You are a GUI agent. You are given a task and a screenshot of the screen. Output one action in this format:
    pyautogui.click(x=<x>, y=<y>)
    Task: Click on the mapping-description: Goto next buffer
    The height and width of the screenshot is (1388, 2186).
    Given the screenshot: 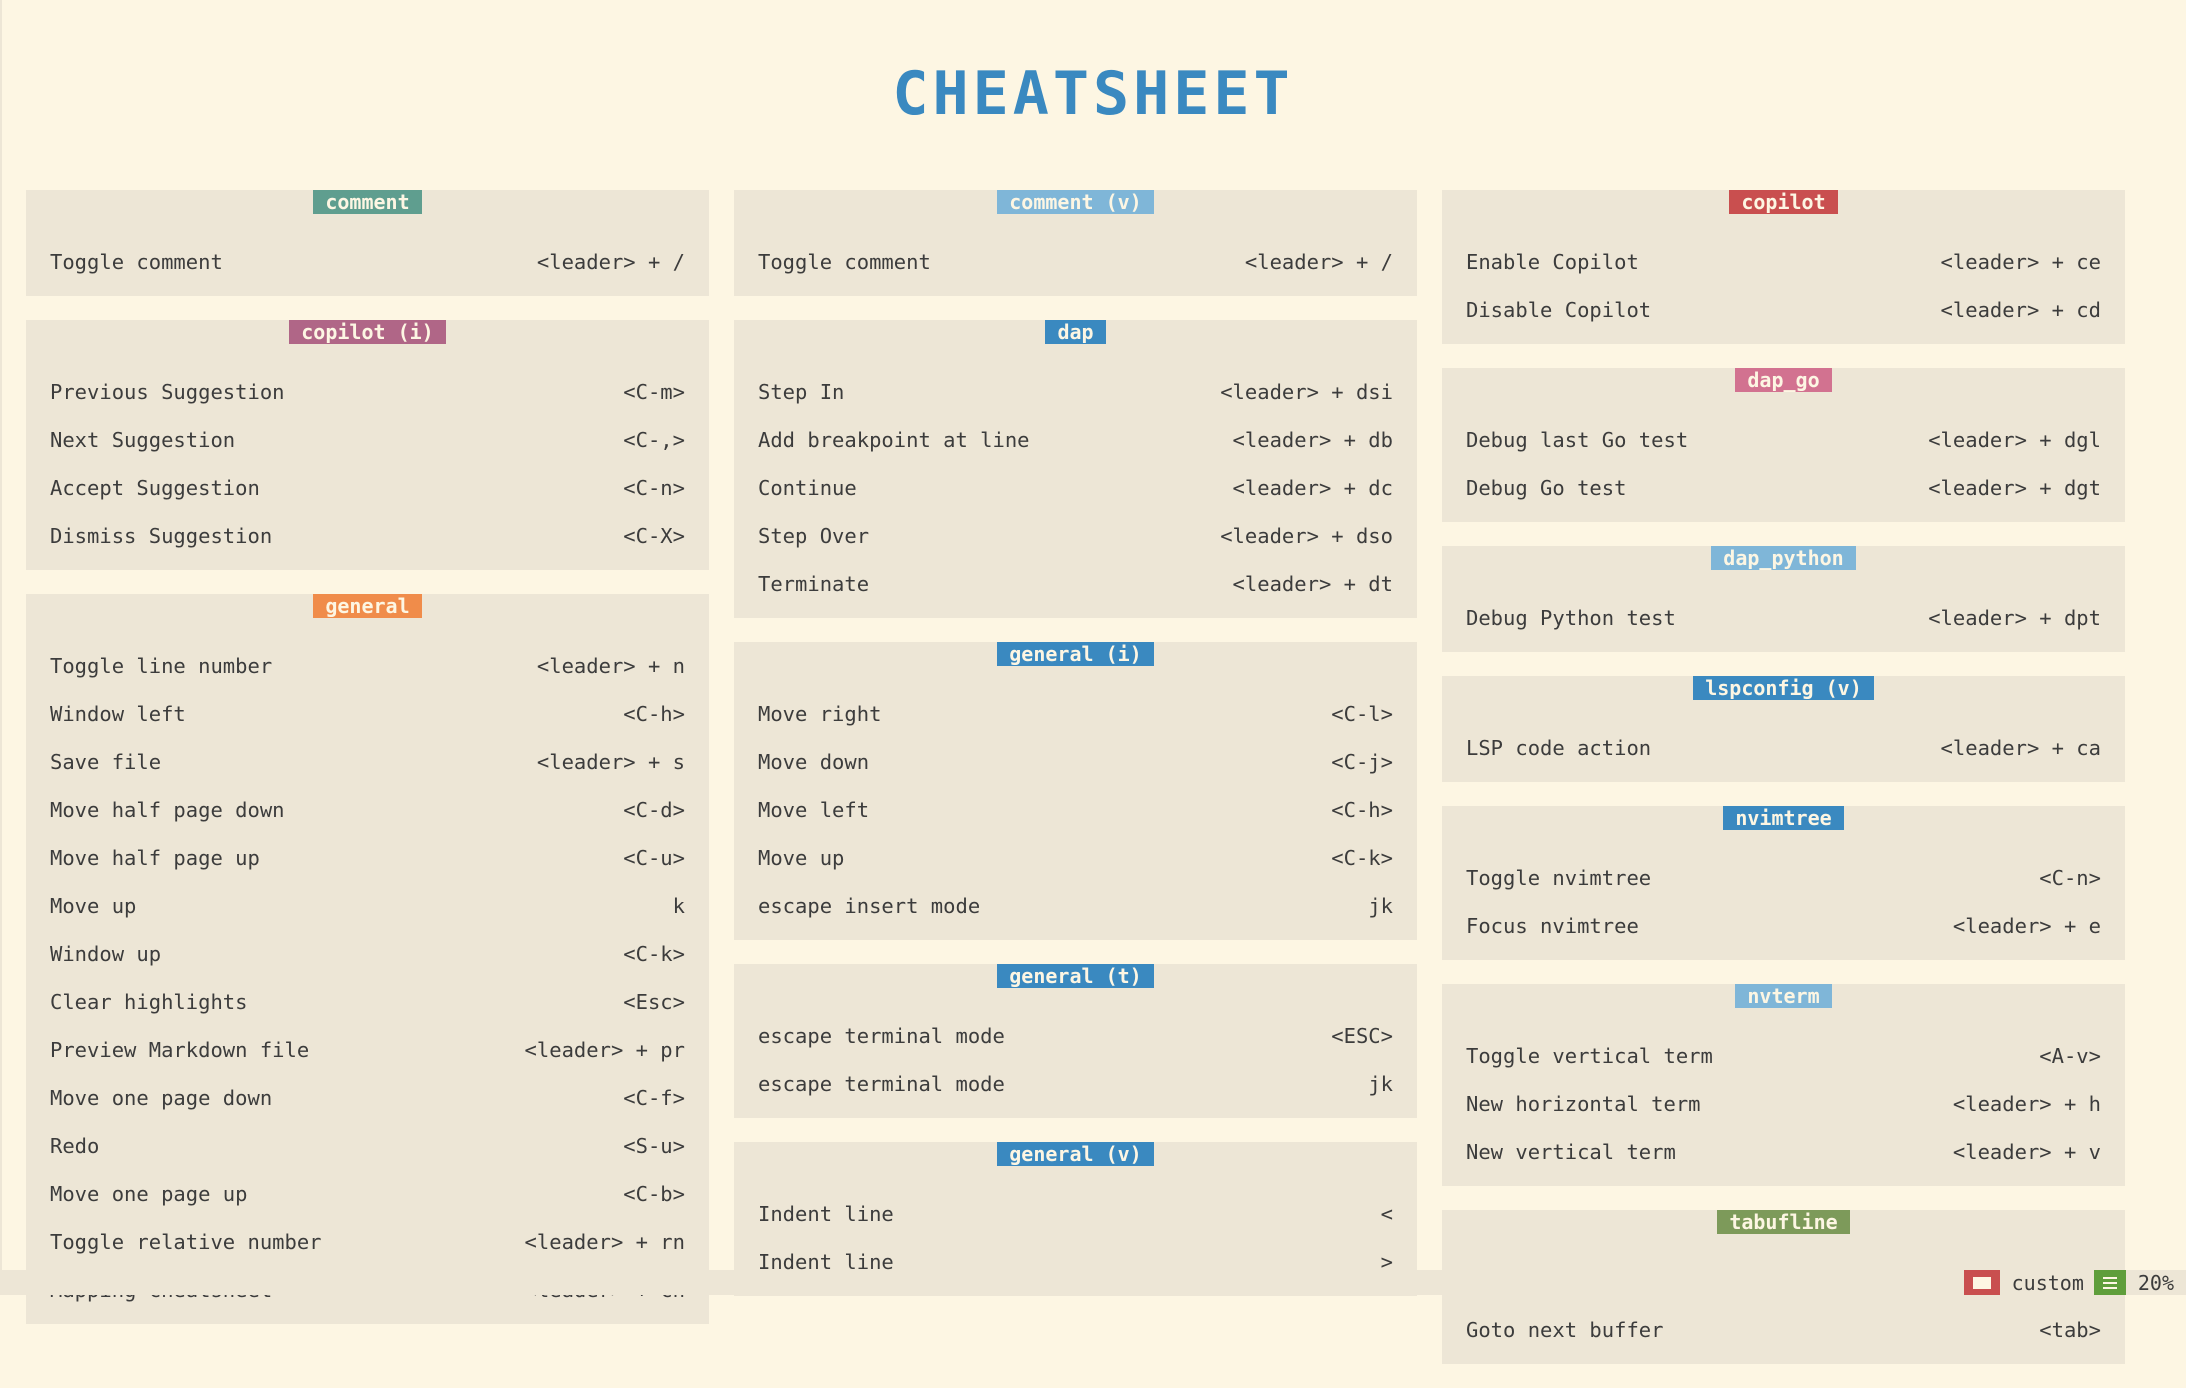 What is the action you would take?
    pyautogui.click(x=1565, y=1330)
    